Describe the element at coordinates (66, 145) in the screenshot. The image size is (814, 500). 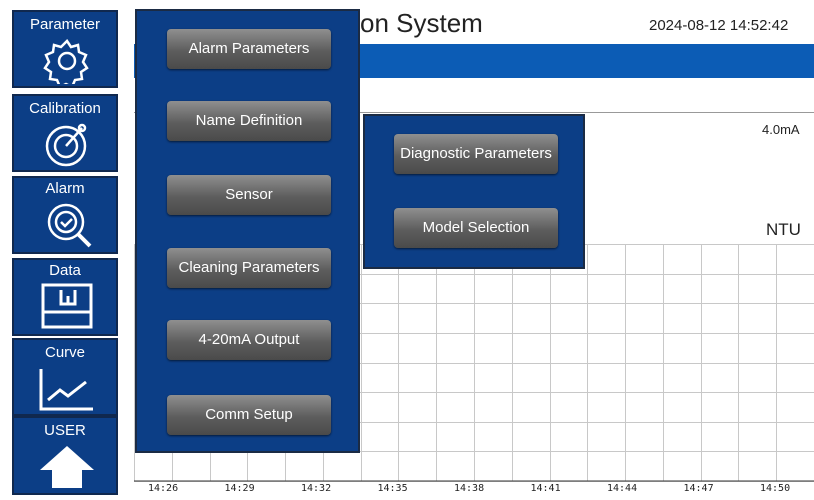
I see `calibration-dial-icon` at that location.